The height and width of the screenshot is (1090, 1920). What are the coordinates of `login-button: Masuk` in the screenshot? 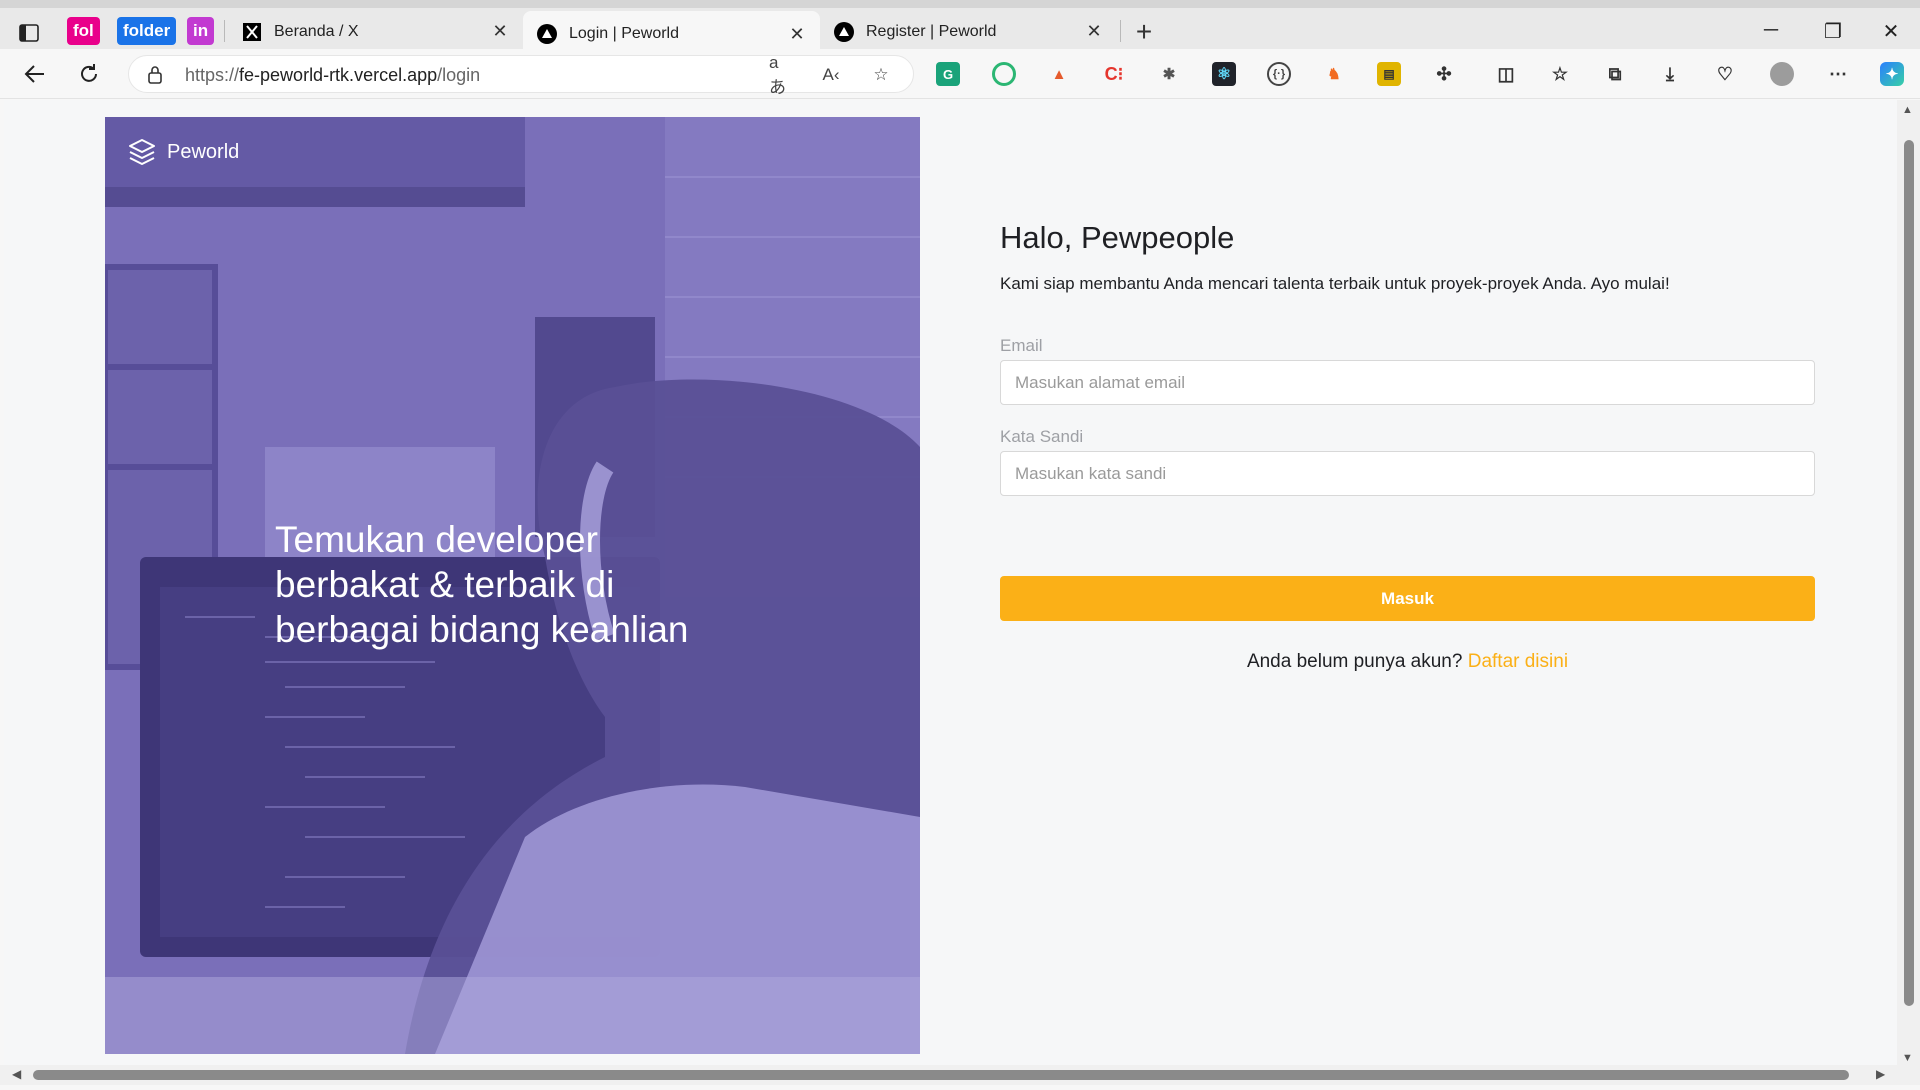 It's located at (1407, 598).